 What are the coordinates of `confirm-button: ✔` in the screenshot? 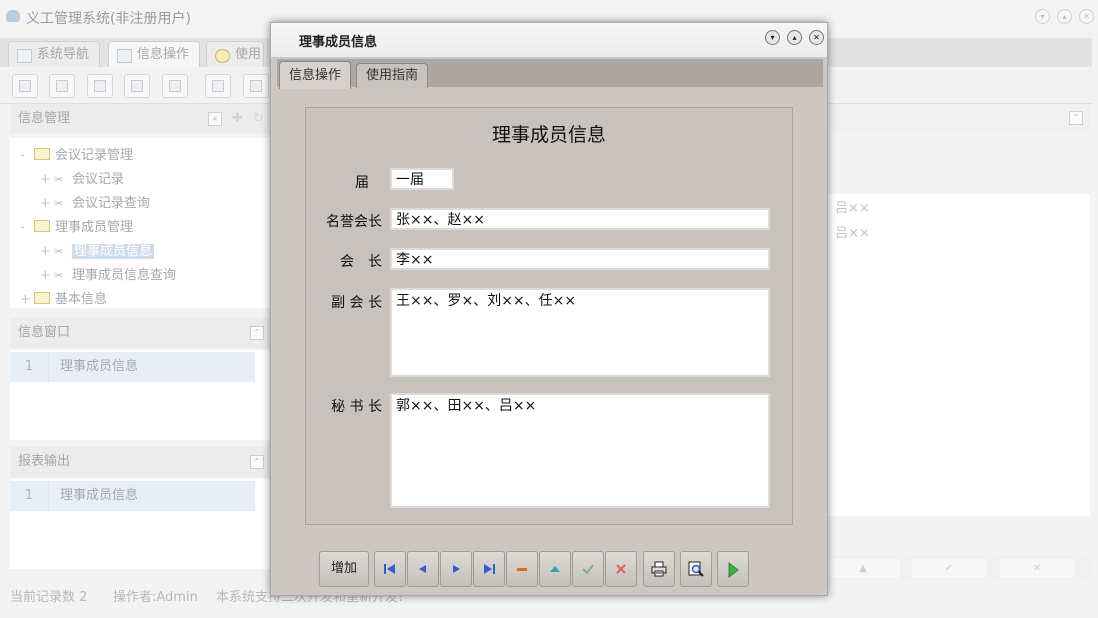 It's located at (949, 568).